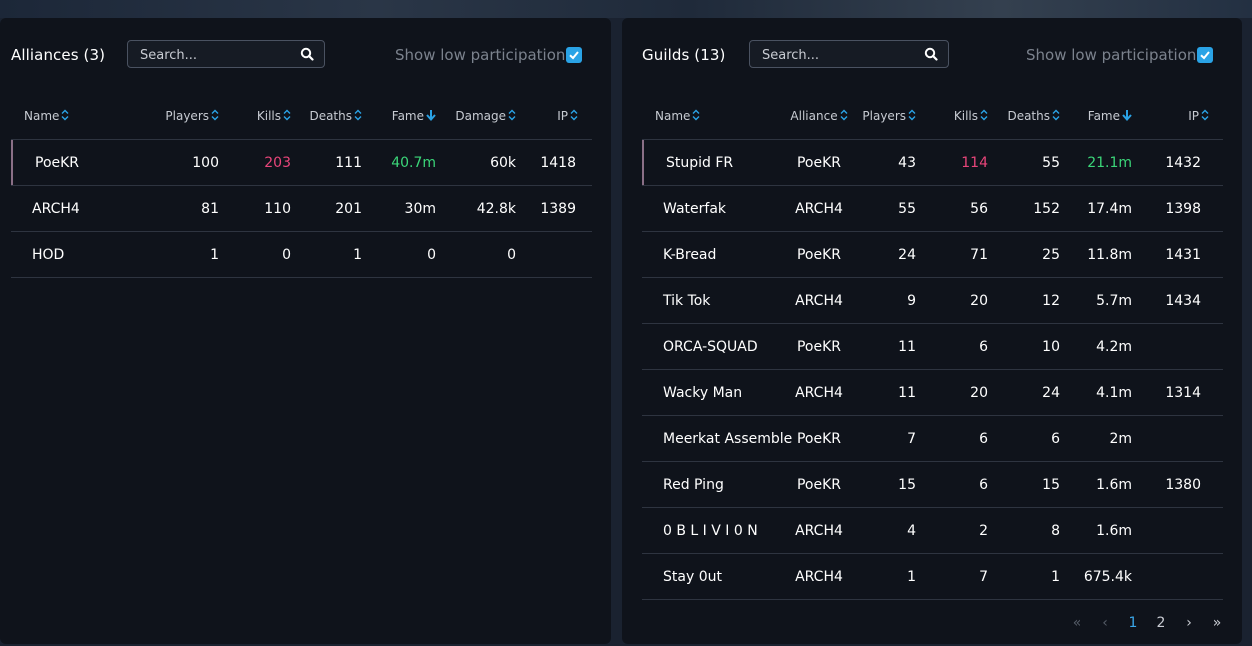 The height and width of the screenshot is (646, 1252). Describe the element at coordinates (1161, 623) in the screenshot. I see `page-2-button: 2` at that location.